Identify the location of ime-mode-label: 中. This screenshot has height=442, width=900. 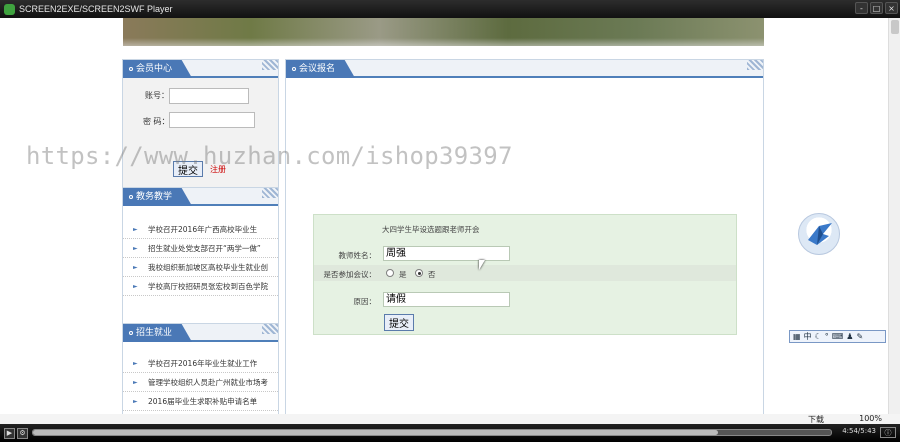
(808, 336).